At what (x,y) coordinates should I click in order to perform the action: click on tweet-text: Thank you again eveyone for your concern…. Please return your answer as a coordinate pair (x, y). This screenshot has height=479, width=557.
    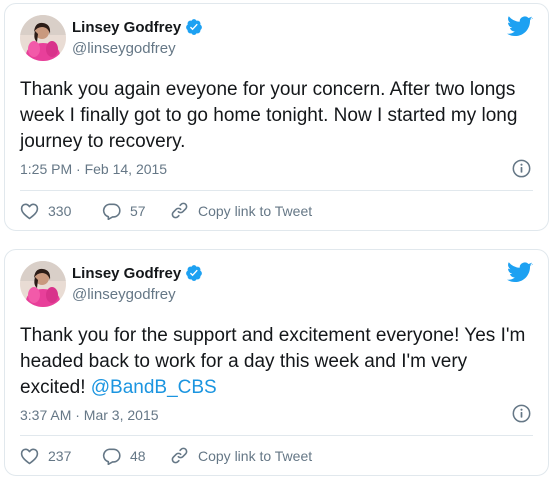
    Looking at the image, I should click on (269, 115).